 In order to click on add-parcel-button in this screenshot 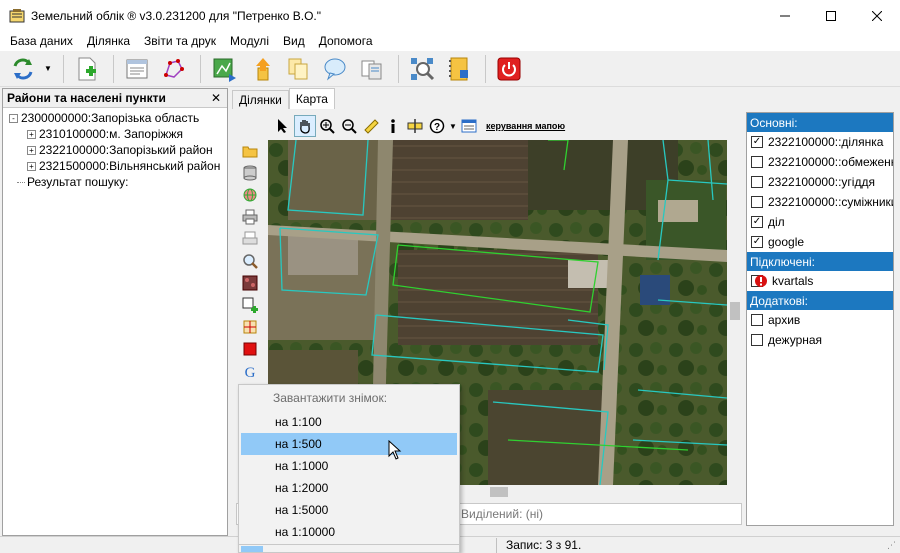, I will do `click(87, 69)`.